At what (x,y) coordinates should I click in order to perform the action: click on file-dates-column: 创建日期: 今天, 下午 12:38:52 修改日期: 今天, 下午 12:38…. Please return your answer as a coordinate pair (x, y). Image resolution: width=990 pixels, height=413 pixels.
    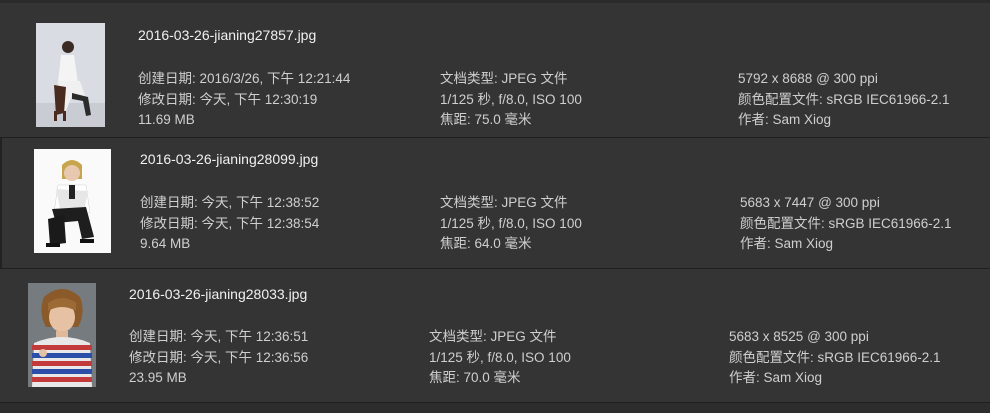
    Looking at the image, I should click on (229, 224).